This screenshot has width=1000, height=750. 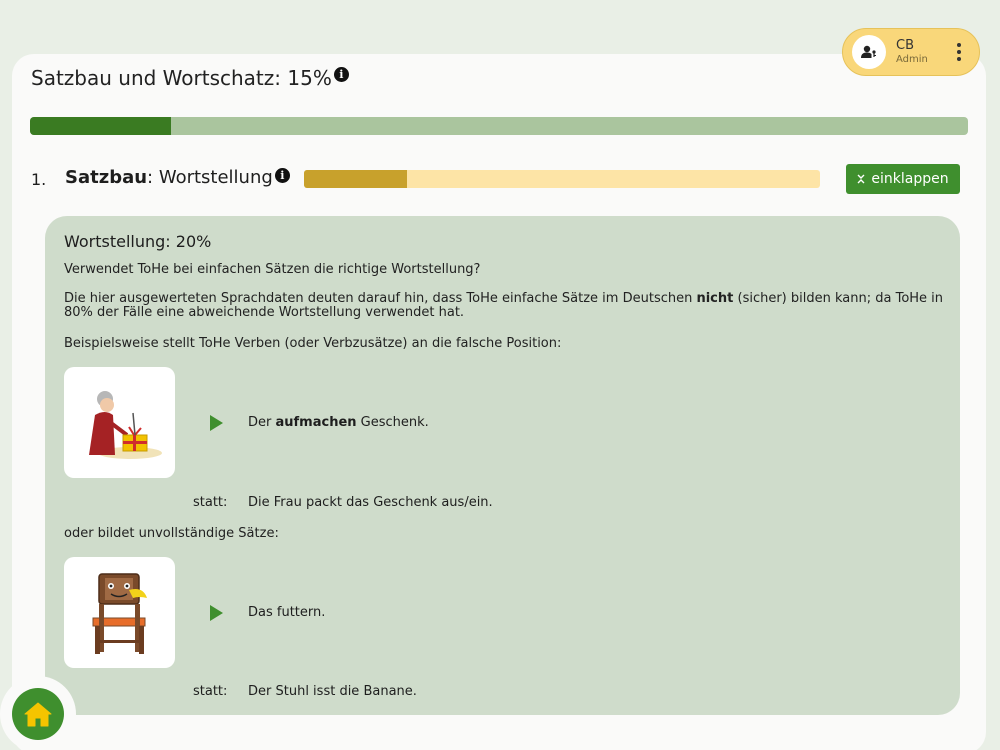 I want to click on section-title-rest: : Wortstellung, so click(x=210, y=177).